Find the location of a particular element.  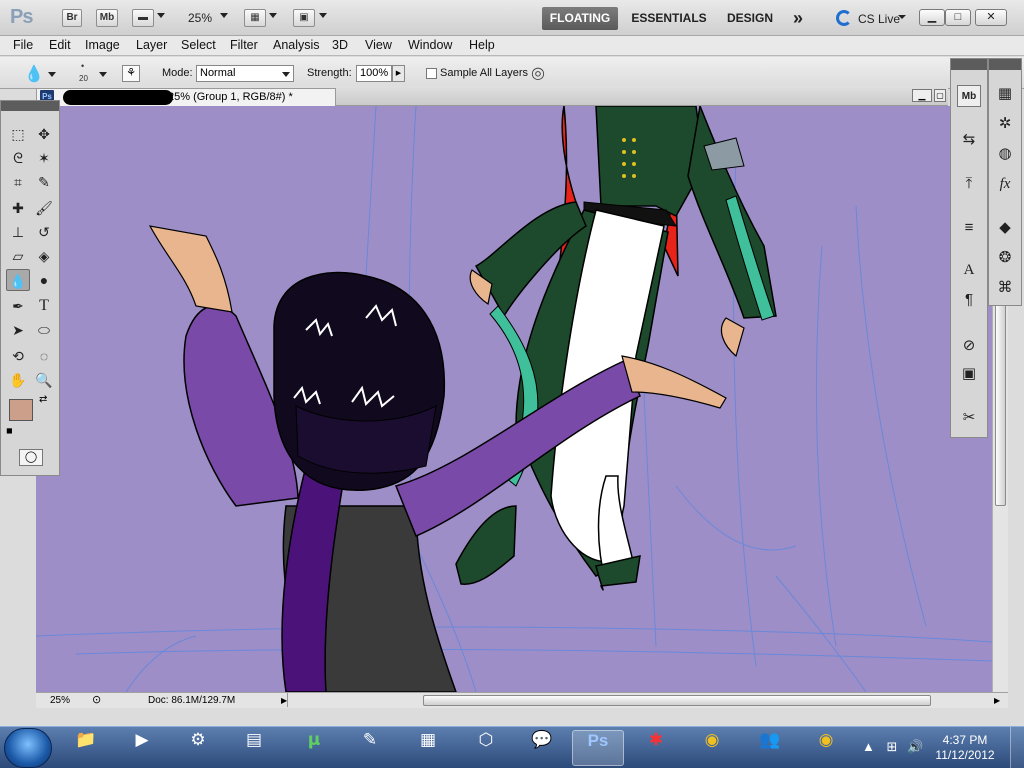

blur-tool-icon: 💧 is located at coordinates (18, 280).